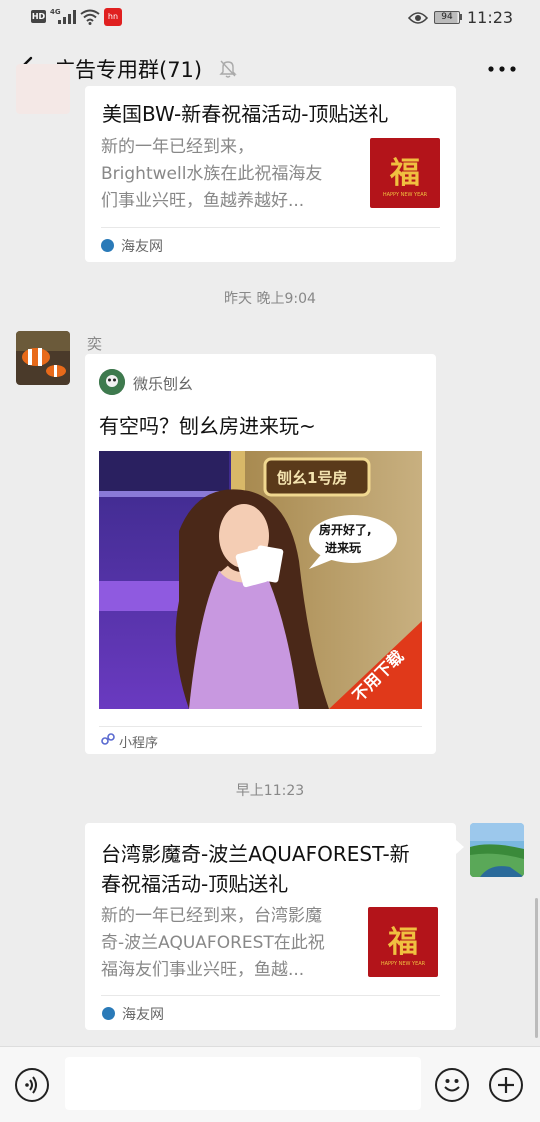  I want to click on mini-program-image: 刨幺1号房 房开好了, 进来玩 不用下载, so click(260, 580).